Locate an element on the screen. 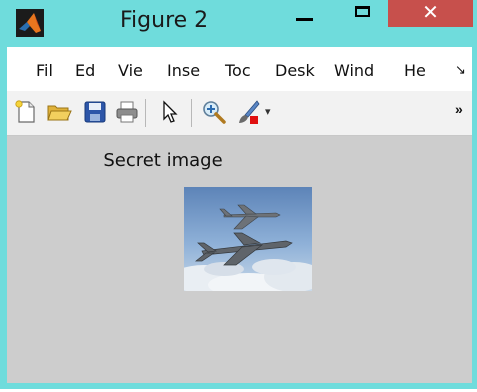 This screenshot has height=392, width=477. menu-window: Wind is located at coordinates (354, 70).